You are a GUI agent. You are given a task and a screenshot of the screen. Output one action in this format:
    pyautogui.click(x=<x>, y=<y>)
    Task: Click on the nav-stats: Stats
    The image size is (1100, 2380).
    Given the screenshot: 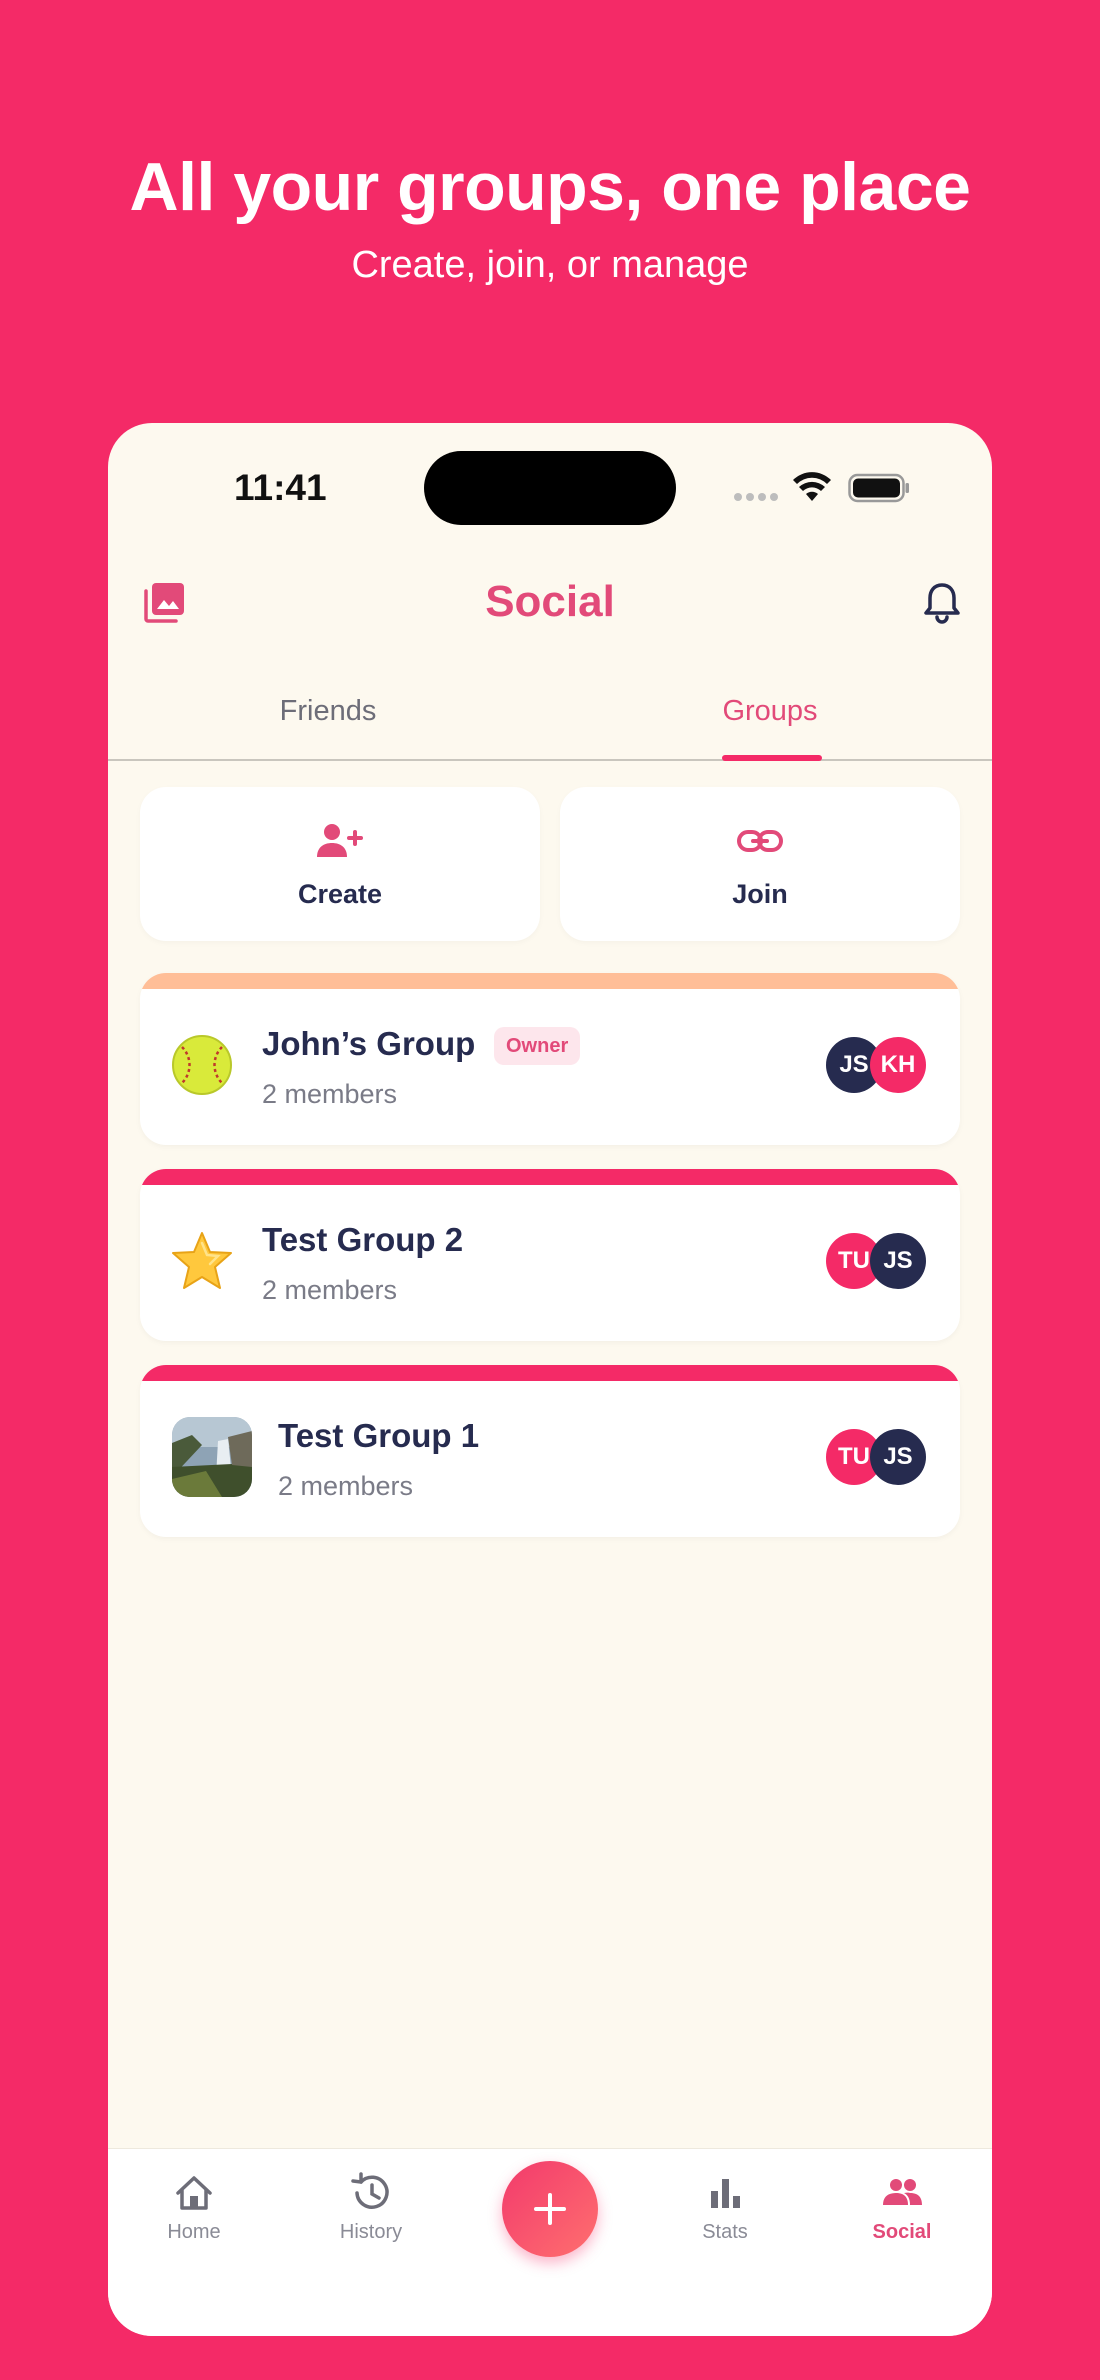 What is the action you would take?
    pyautogui.click(x=725, y=2207)
    